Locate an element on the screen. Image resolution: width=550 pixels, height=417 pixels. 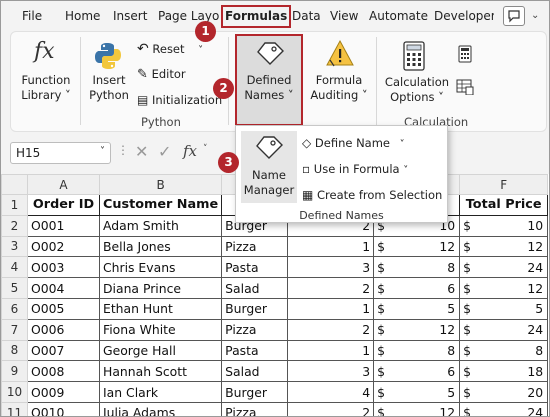
cell-order-id: O009 is located at coordinates (63, 392).